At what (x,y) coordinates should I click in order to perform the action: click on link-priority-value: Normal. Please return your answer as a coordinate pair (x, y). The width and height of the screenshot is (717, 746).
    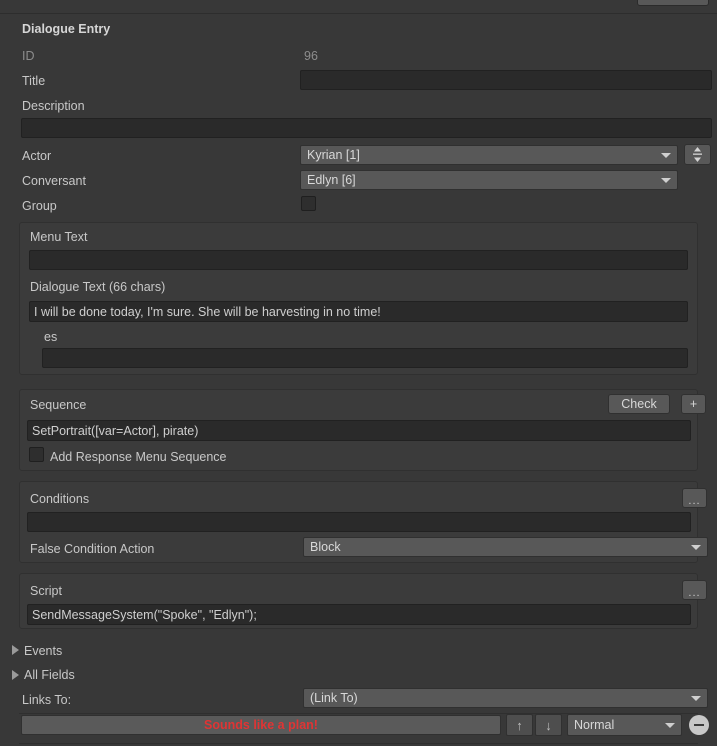
    Looking at the image, I should click on (594, 725).